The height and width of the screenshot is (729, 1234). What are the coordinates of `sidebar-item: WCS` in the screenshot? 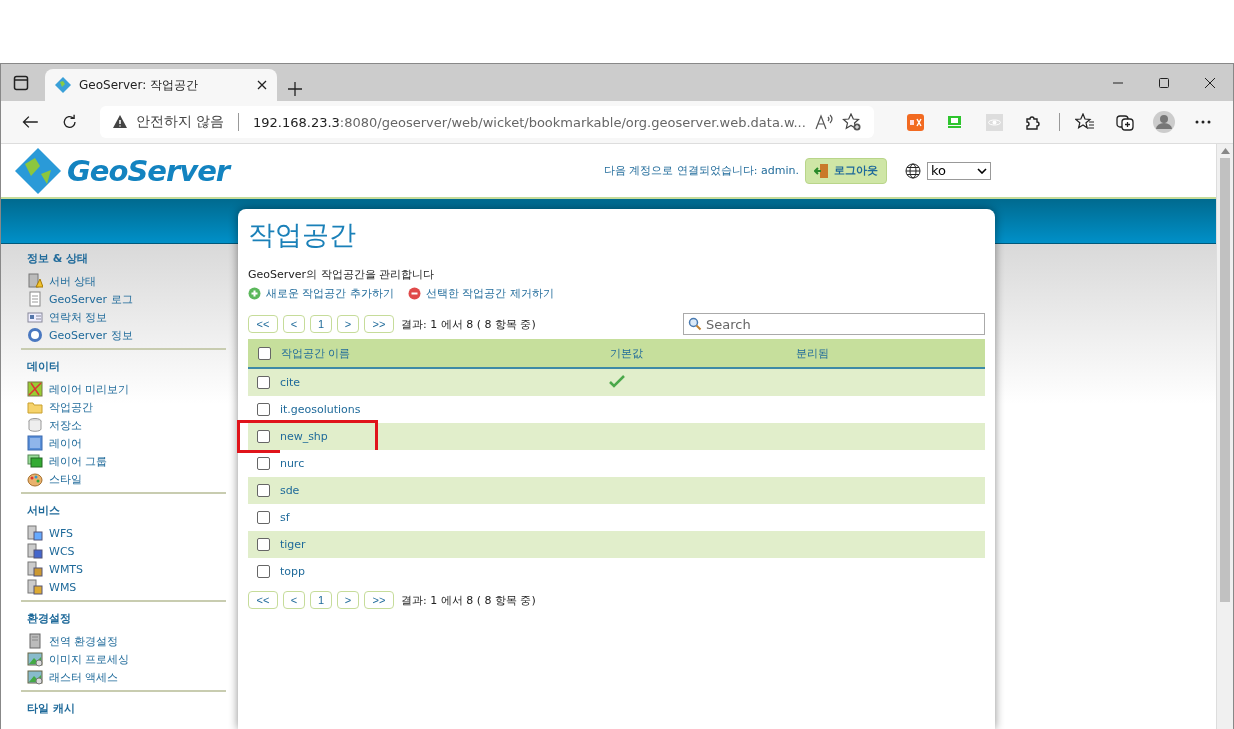 It's located at (62, 551).